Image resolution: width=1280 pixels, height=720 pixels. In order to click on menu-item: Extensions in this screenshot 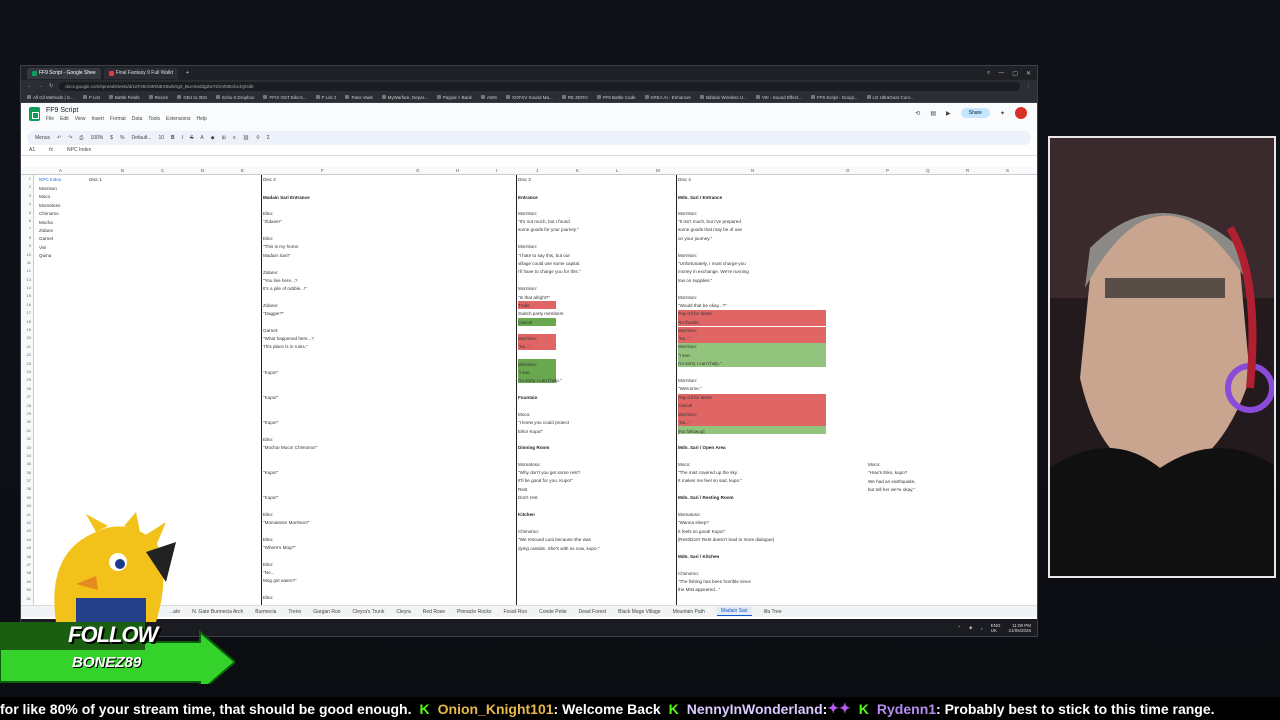, I will do `click(178, 119)`.